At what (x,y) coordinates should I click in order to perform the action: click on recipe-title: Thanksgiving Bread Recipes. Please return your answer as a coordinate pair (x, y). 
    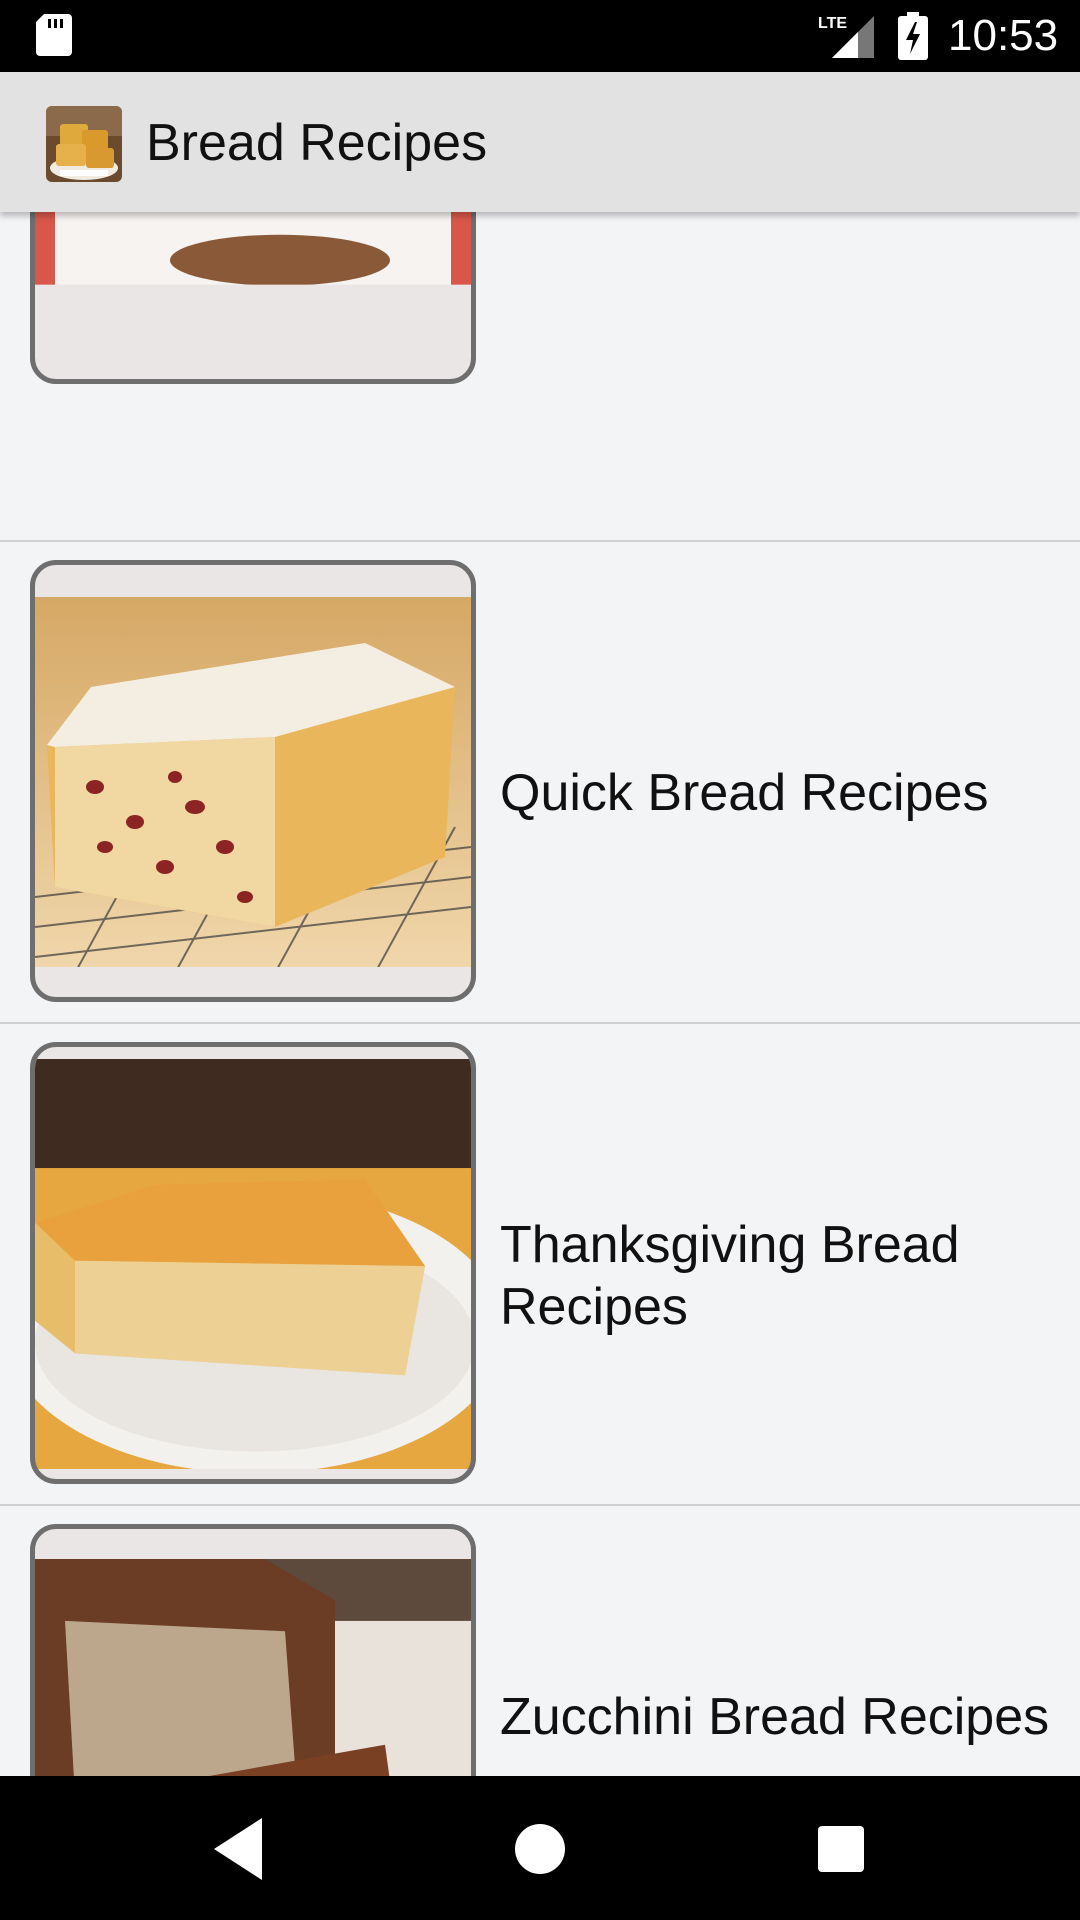
    Looking at the image, I should click on (730, 1276).